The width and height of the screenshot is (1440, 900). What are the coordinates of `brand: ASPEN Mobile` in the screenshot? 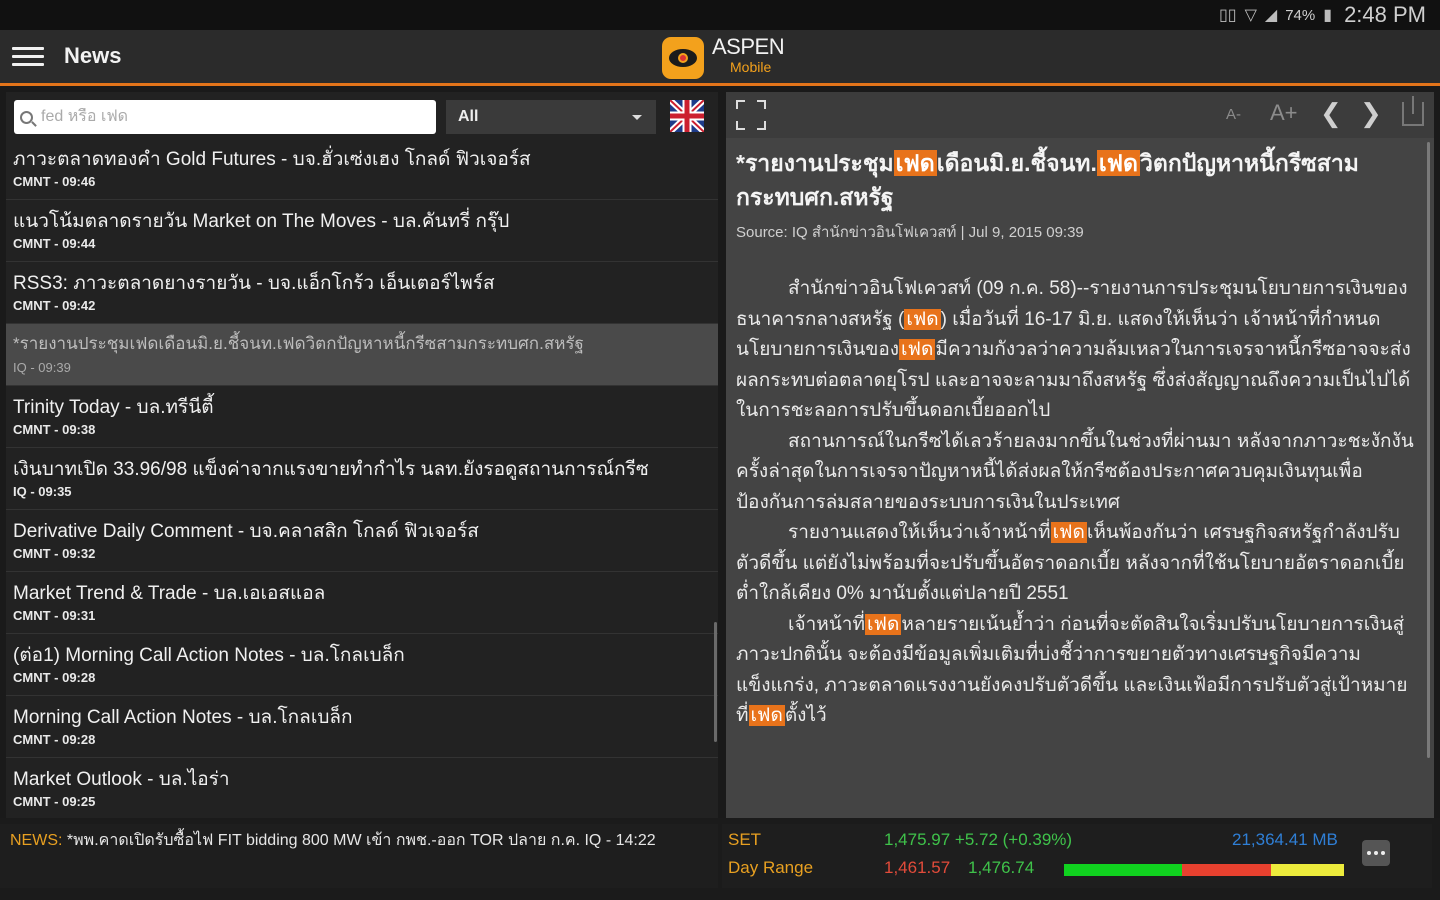 It's located at (748, 54).